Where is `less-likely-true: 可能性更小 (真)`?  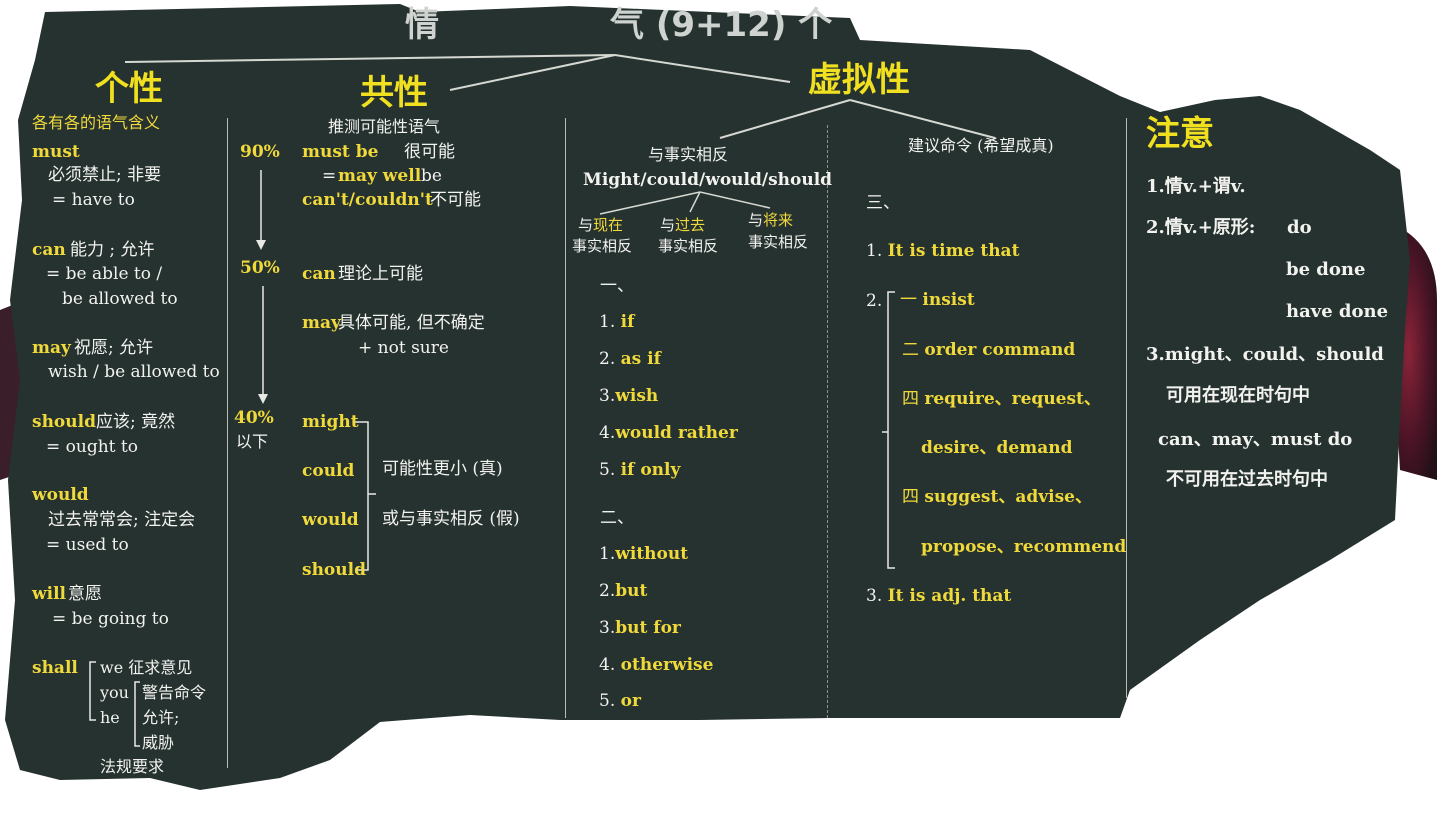
less-likely-true: 可能性更小 (真) is located at coordinates (442, 469).